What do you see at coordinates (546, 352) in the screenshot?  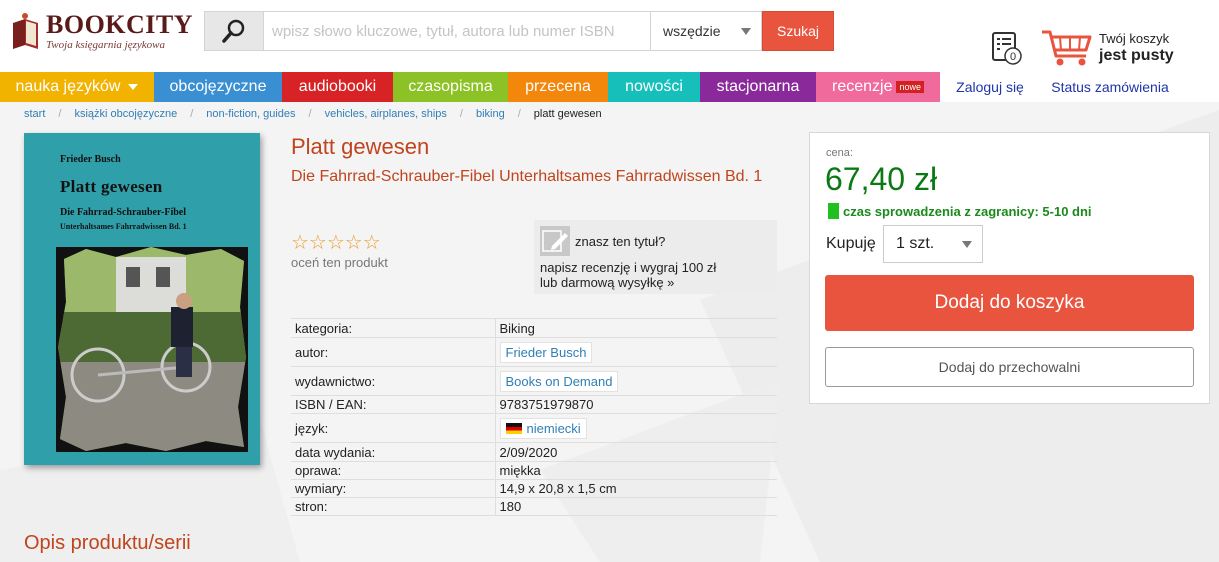 I see `author-link: Frieder Busch` at bounding box center [546, 352].